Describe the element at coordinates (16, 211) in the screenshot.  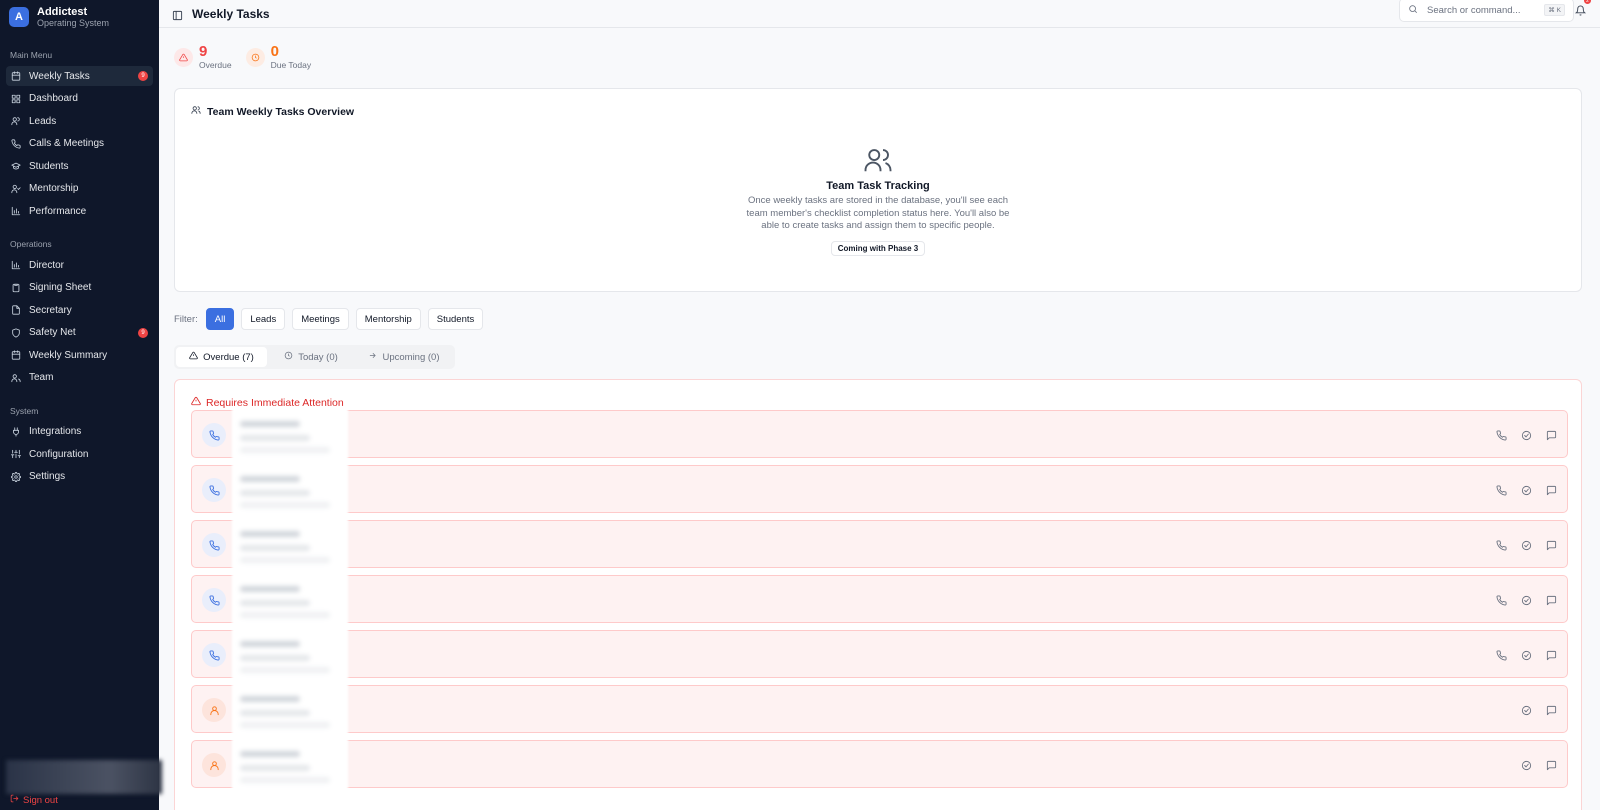
I see `bar-chart-icon` at that location.